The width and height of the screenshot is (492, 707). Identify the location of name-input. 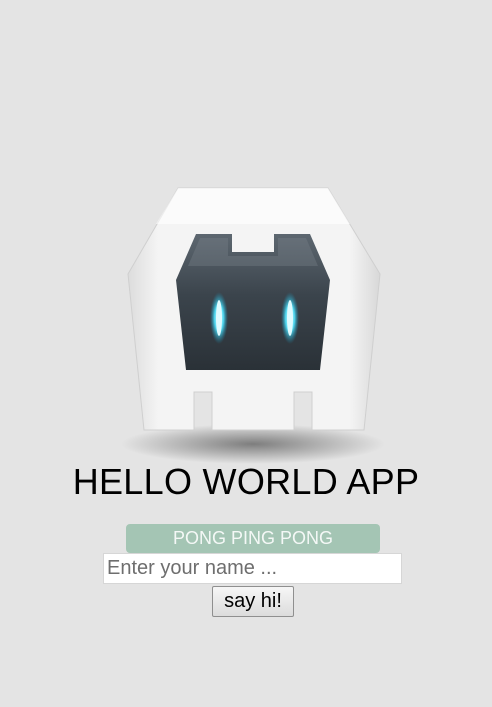
(252, 568).